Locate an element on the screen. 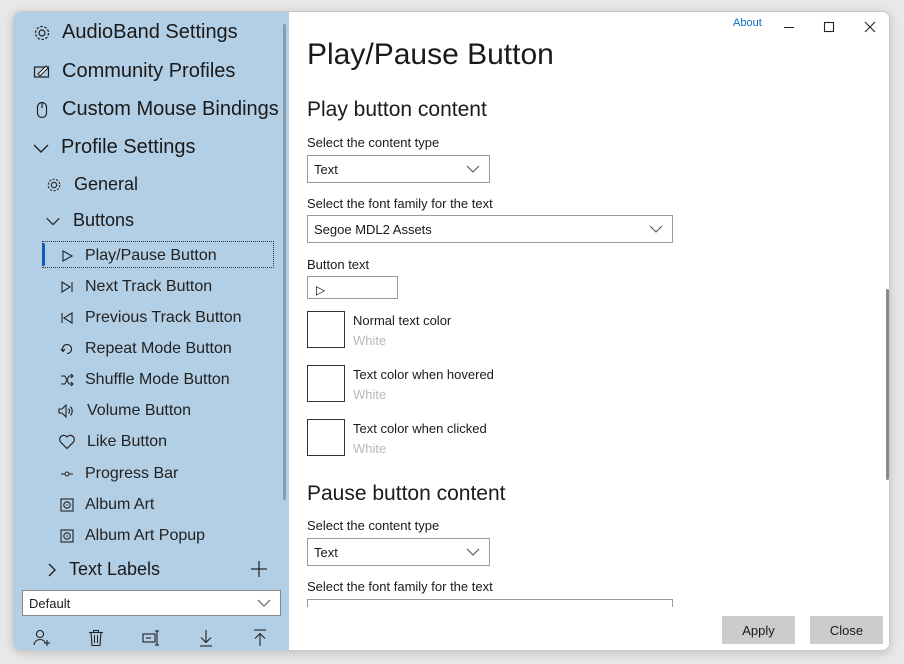 The image size is (904, 664). about-link: About is located at coordinates (747, 23).